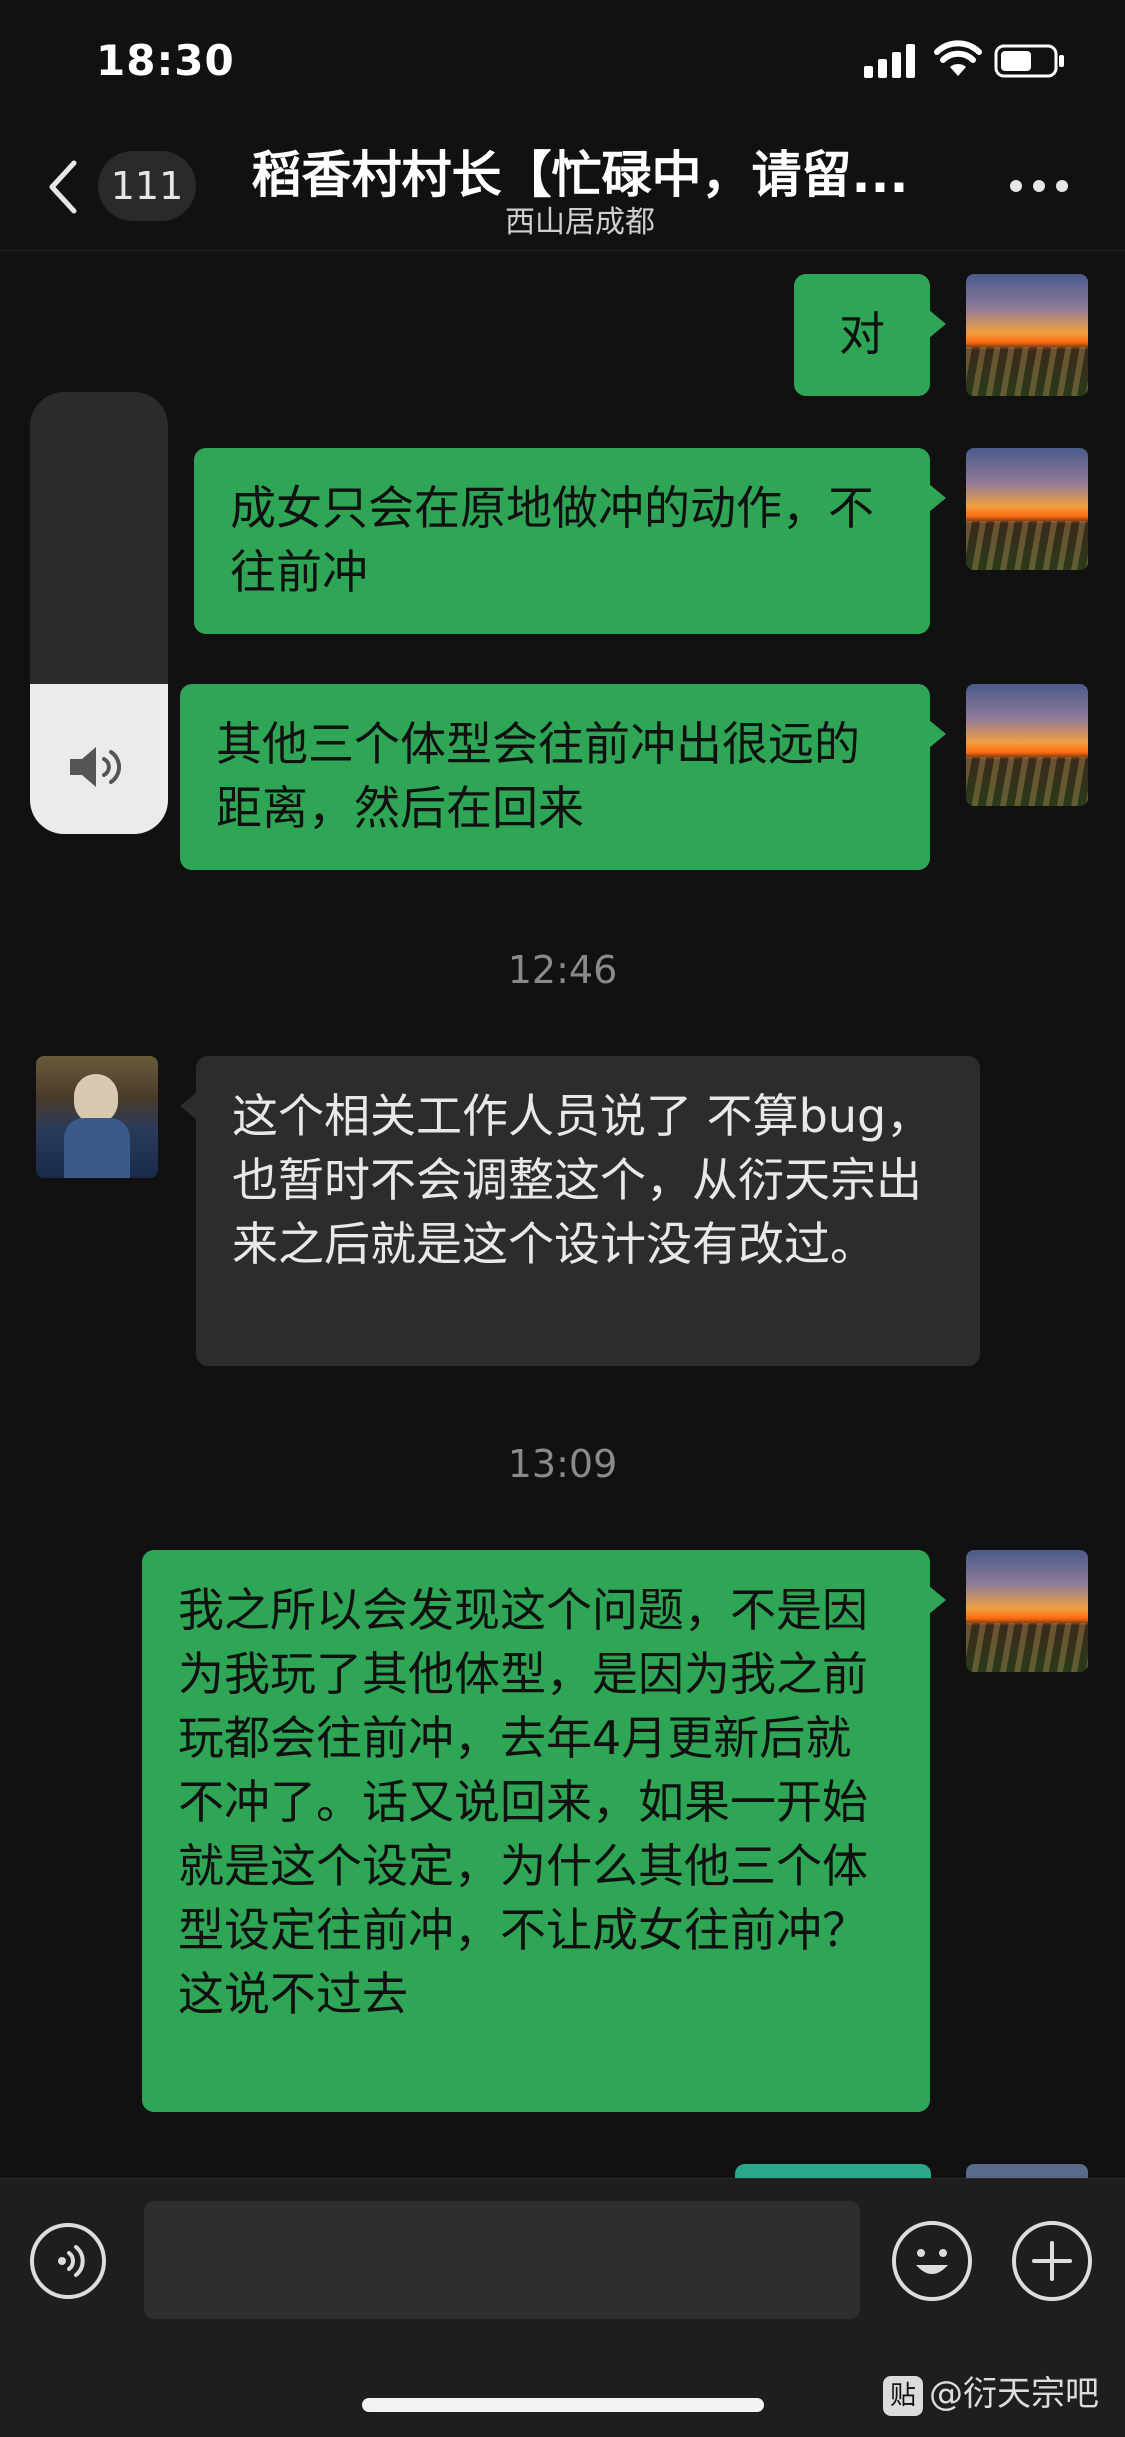 The image size is (1125, 2437). What do you see at coordinates (562, 62) in the screenshot?
I see `status-bar: 18:30` at bounding box center [562, 62].